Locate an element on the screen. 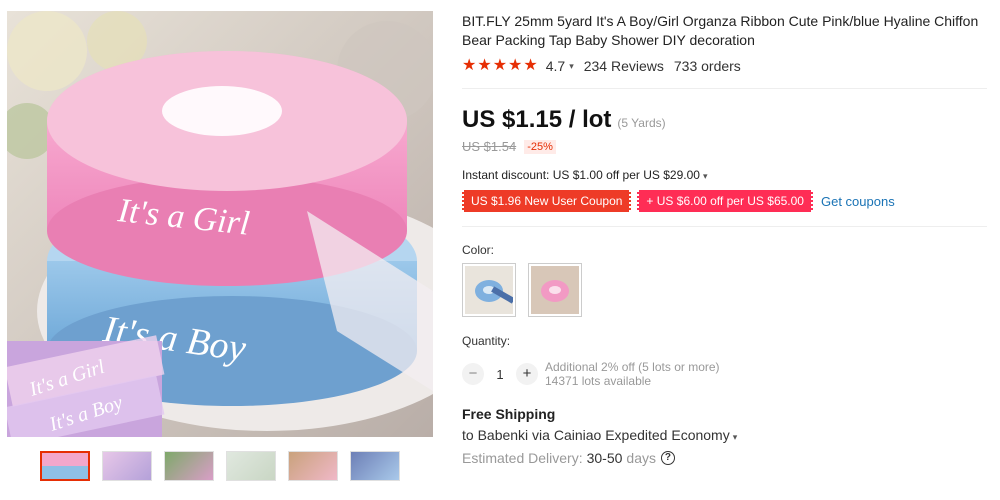 This screenshot has width=1000, height=500. store-coupon: + US $6.00 off per US $65.00 is located at coordinates (725, 201).